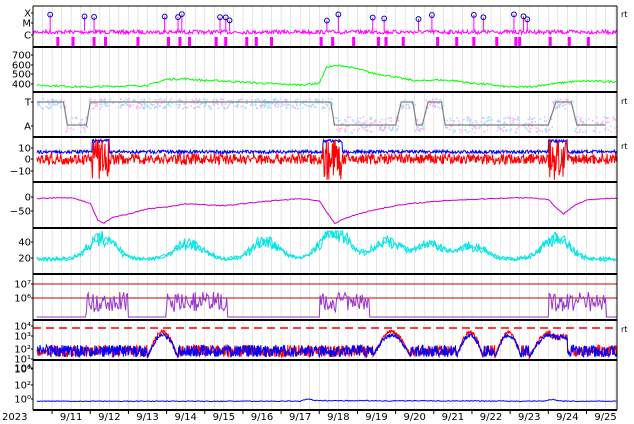 This screenshot has width=634, height=424. Describe the element at coordinates (24, 243) in the screenshot. I see `y-tick-label: 40` at that location.